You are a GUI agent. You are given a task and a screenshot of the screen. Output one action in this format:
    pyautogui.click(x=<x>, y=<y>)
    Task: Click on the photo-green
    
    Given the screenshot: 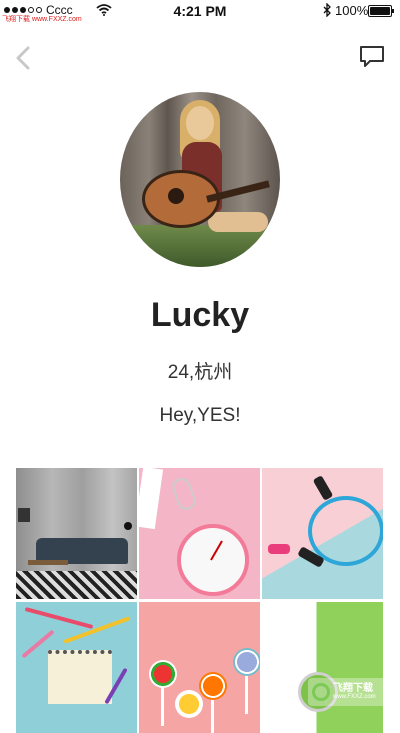 What is the action you would take?
    pyautogui.click(x=322, y=667)
    